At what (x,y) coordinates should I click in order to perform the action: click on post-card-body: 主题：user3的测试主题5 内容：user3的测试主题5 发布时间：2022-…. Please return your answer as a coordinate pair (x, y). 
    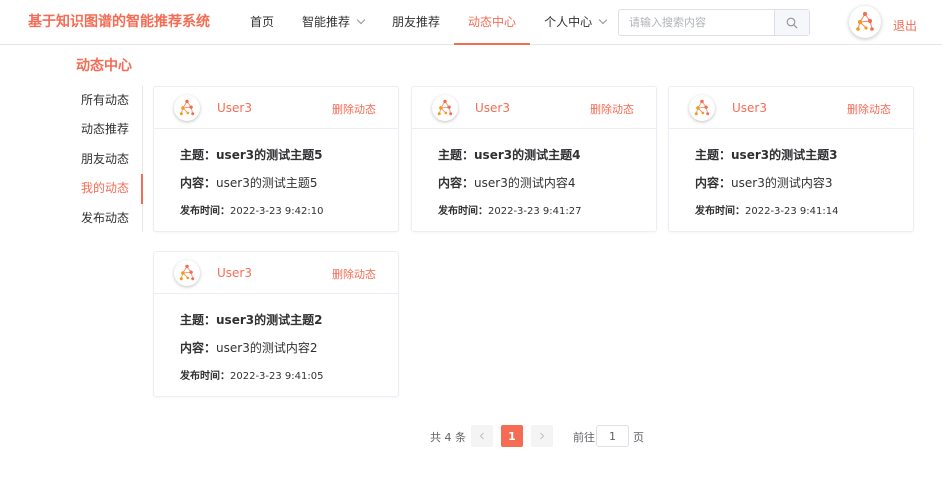
    Looking at the image, I should click on (276, 173).